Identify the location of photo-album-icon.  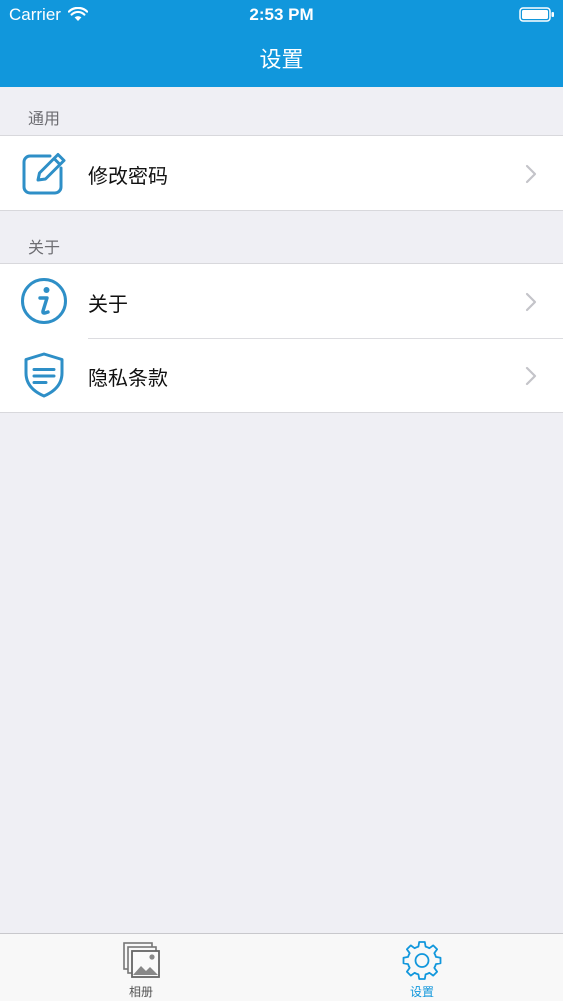
(141, 960).